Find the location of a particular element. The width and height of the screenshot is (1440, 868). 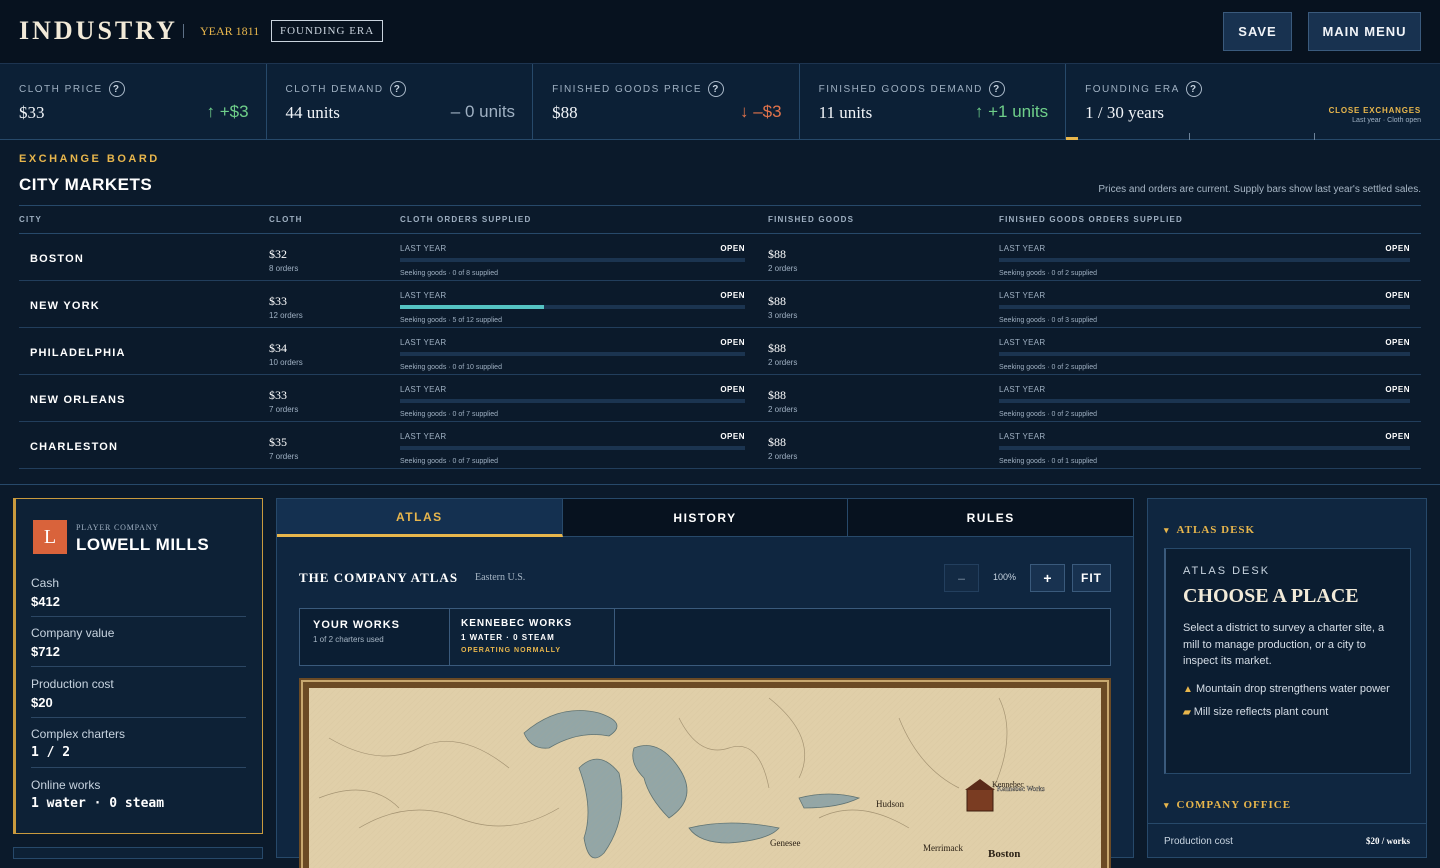

cloth-orders: 10 orders is located at coordinates (286, 362).